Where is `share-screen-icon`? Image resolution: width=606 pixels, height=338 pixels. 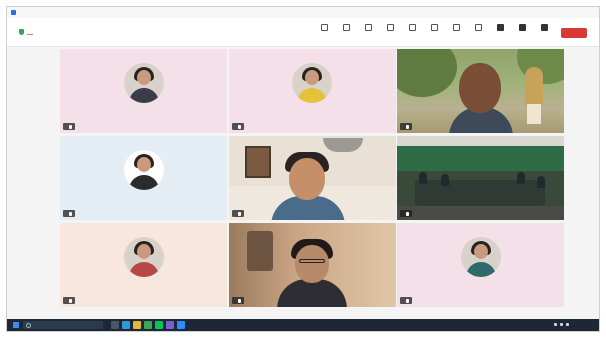 share-screen-icon is located at coordinates (544, 27).